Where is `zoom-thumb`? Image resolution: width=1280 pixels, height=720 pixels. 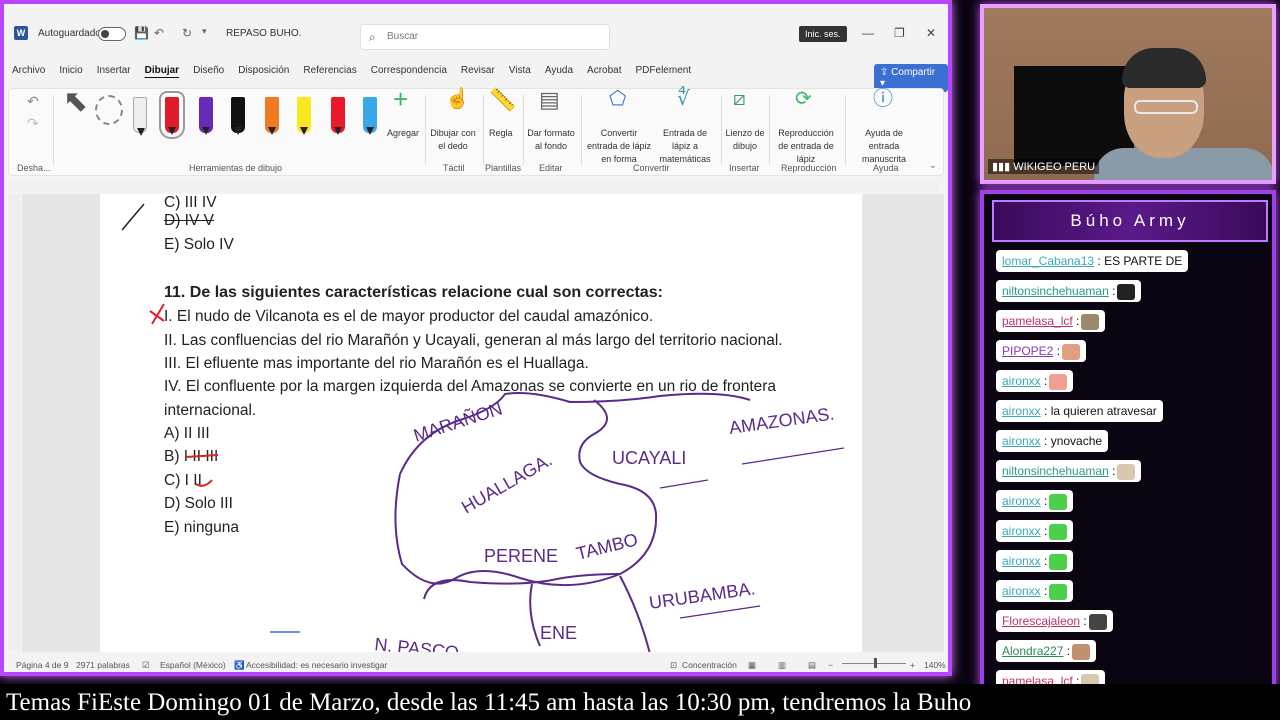 zoom-thumb is located at coordinates (875, 663).